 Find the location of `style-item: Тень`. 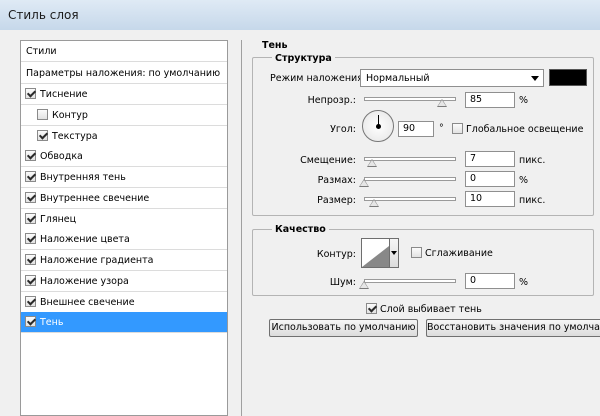

style-item: Тень is located at coordinates (124, 323).